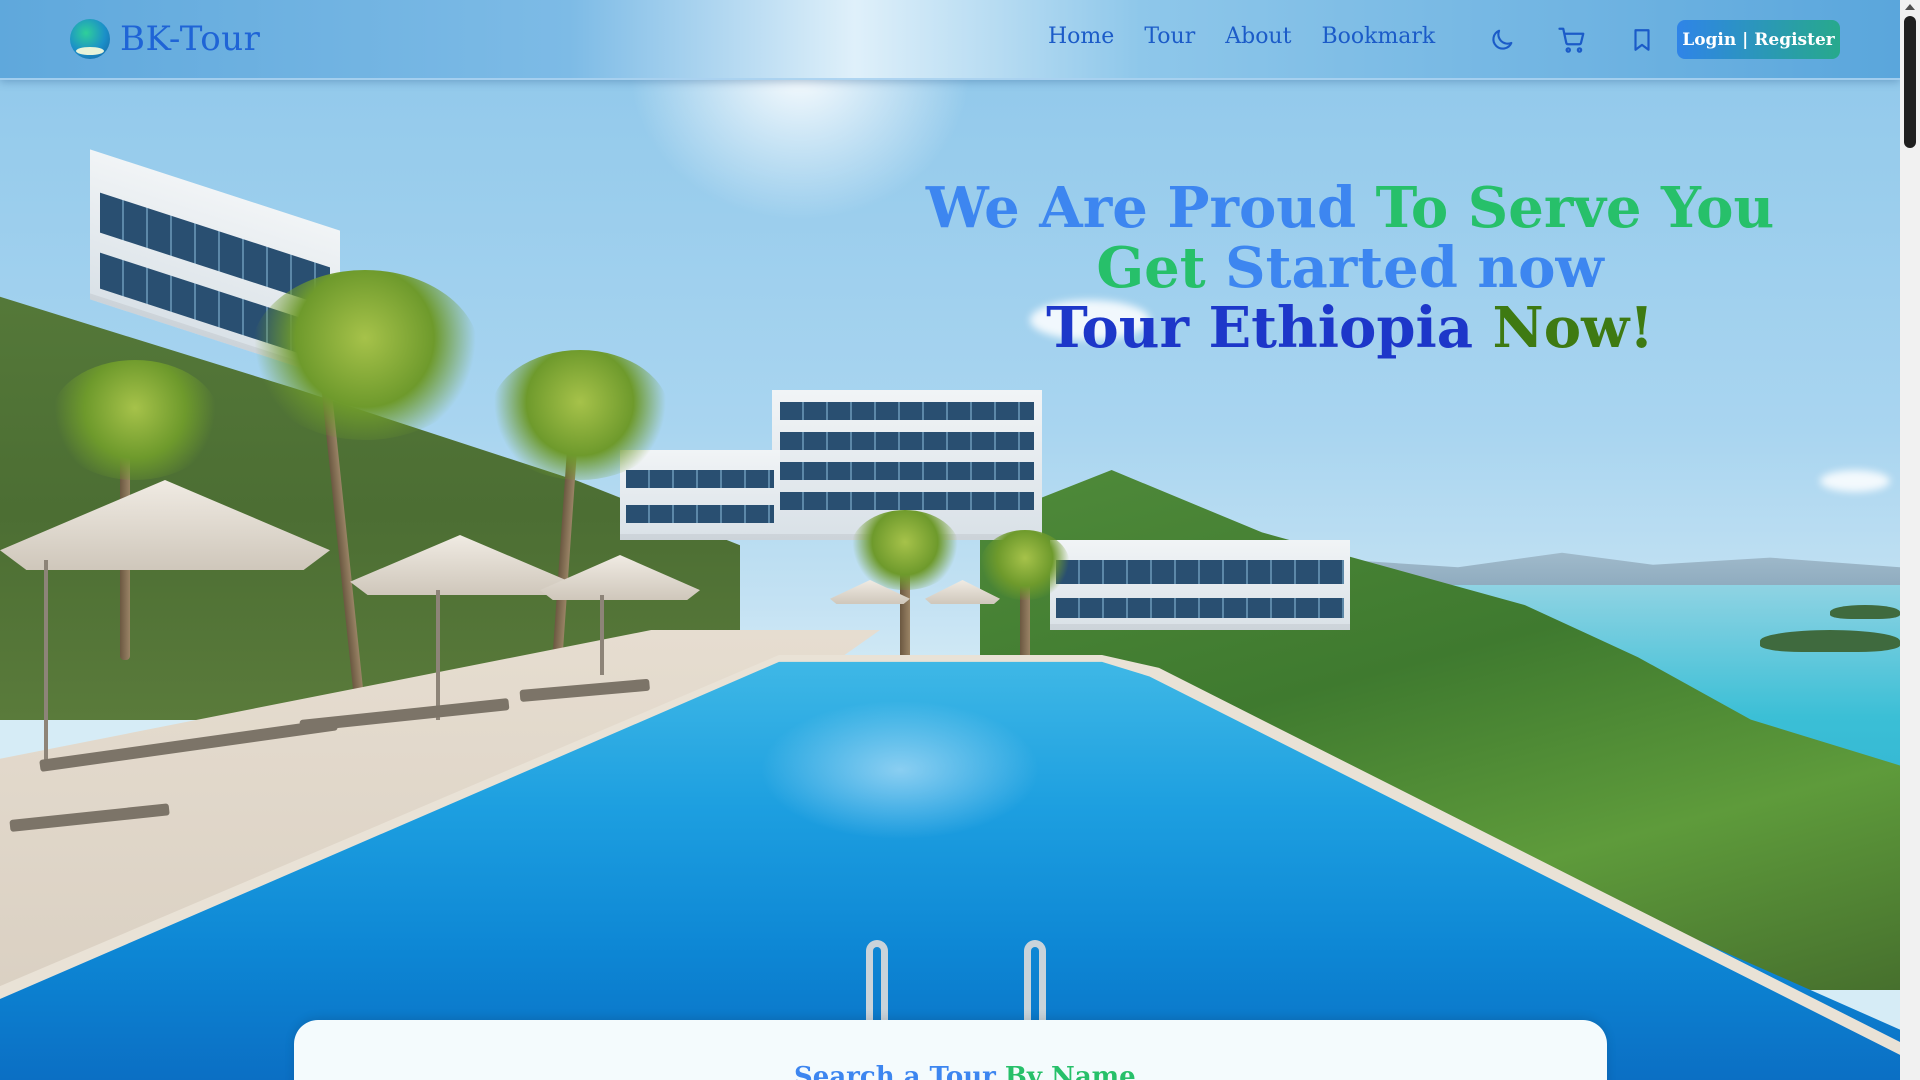  What do you see at coordinates (1502, 40) in the screenshot?
I see `moon-icon` at bounding box center [1502, 40].